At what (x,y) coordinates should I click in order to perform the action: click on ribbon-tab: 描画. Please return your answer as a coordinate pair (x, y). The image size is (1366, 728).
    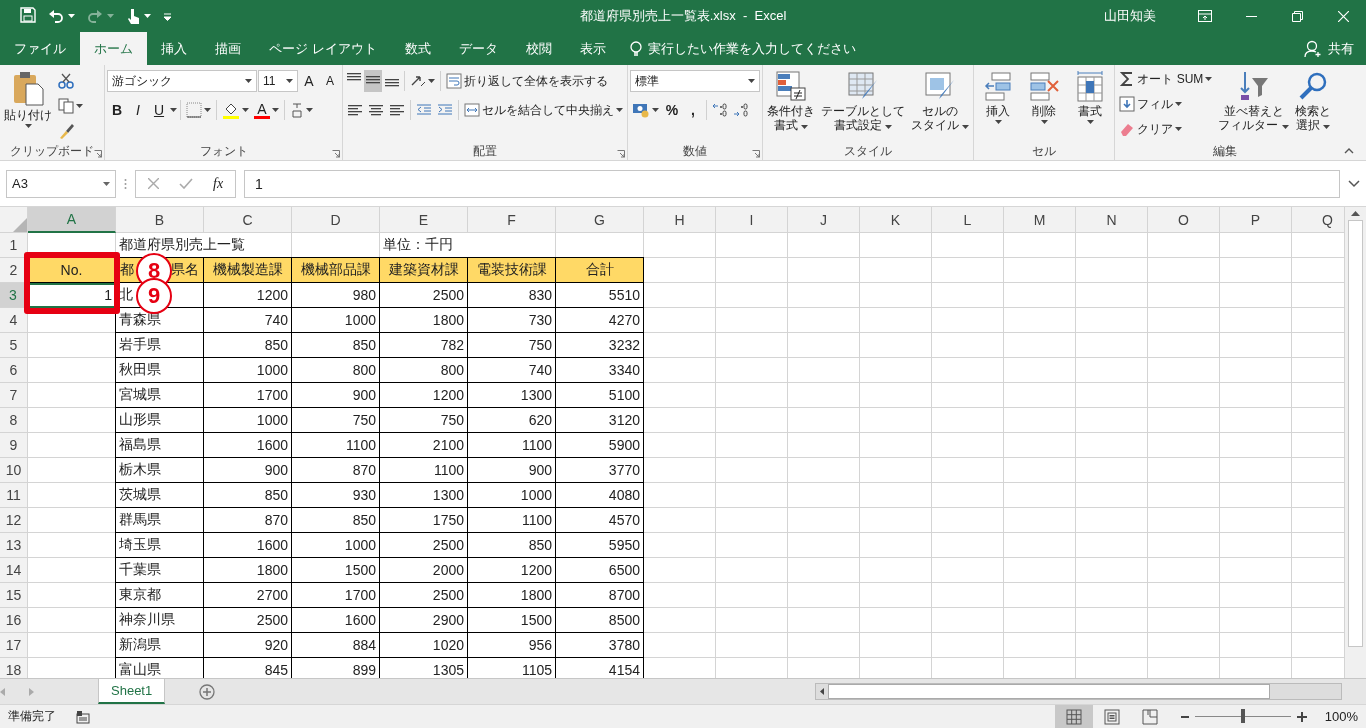
    Looking at the image, I should click on (228, 48).